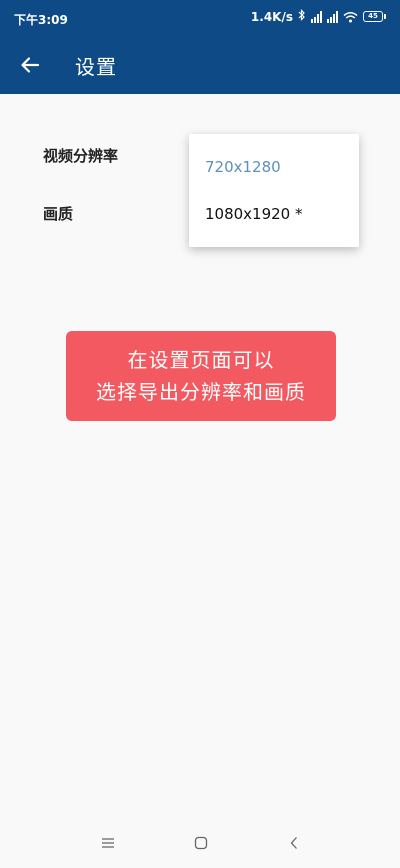  What do you see at coordinates (274, 190) in the screenshot?
I see `resolution-dropdown: 720x1280 1080x1920 *` at bounding box center [274, 190].